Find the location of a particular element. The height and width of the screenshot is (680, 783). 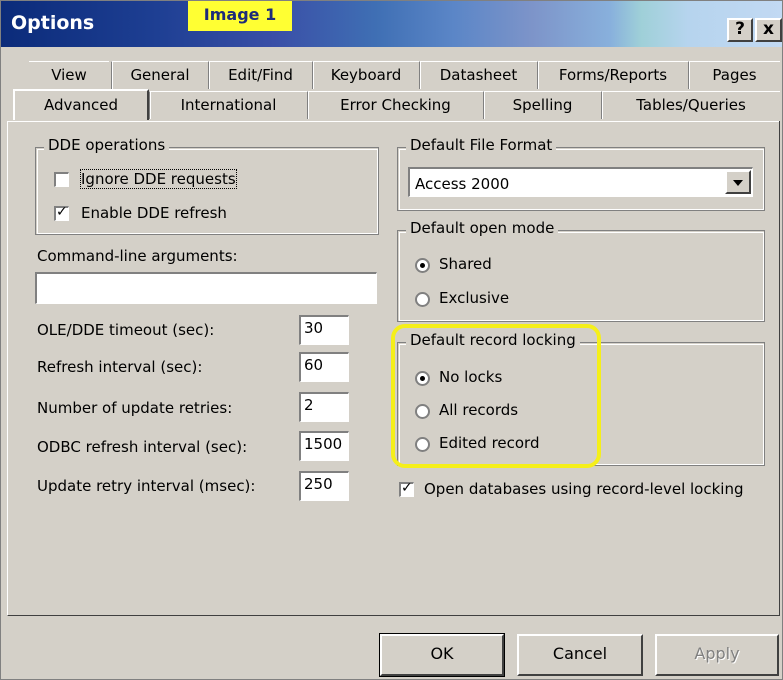

cancel-button-label: Cancel is located at coordinates (580, 653).